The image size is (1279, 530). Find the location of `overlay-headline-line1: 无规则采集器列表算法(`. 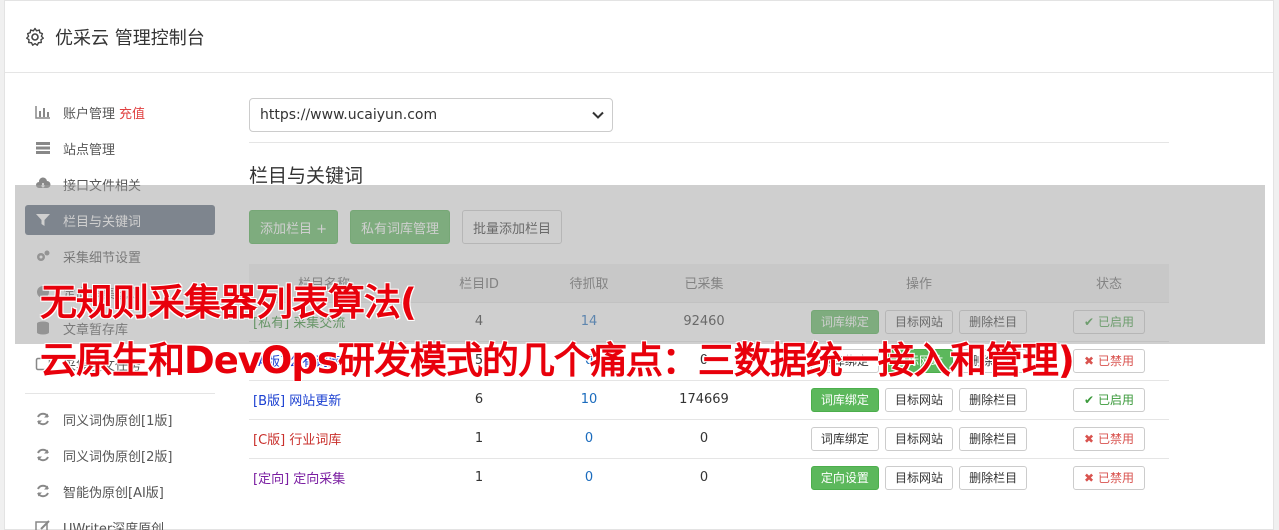

overlay-headline-line1: 无规则采集器列表算法( is located at coordinates (228, 302).